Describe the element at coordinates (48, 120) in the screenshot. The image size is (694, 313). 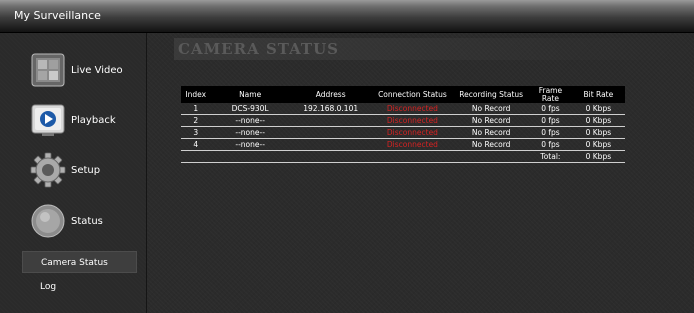
I see `playback-icon` at that location.